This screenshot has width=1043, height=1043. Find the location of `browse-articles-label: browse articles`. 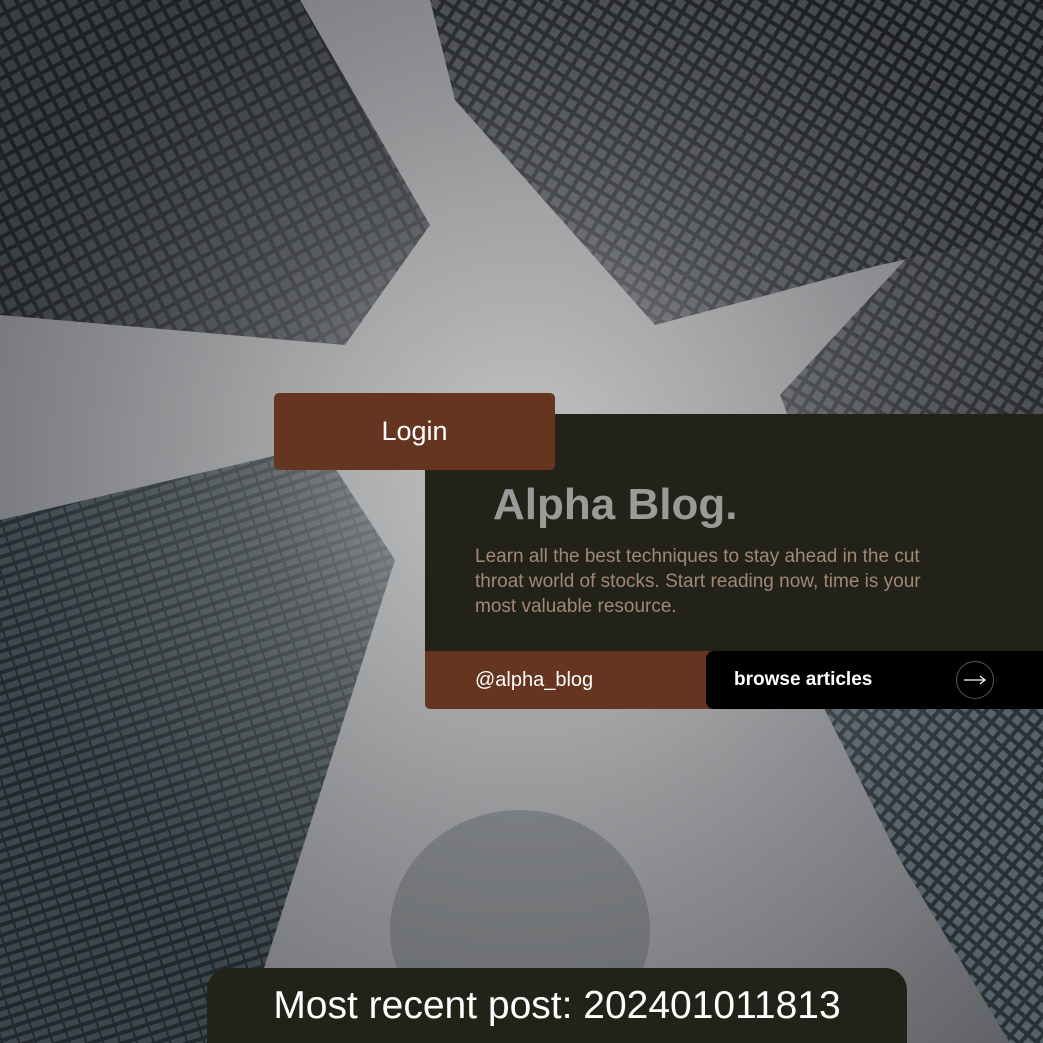

browse-articles-label: browse articles is located at coordinates (803, 679).